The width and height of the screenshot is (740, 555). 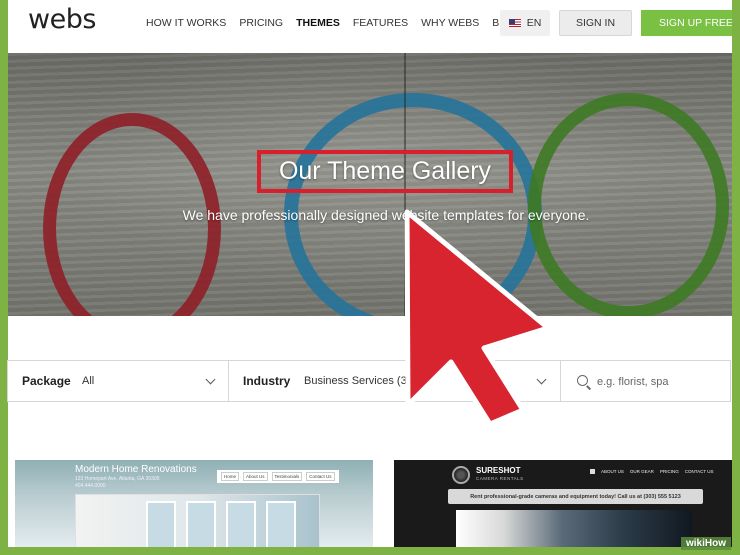 What do you see at coordinates (669, 471) in the screenshot?
I see `mini-nav-item: PRICING` at bounding box center [669, 471].